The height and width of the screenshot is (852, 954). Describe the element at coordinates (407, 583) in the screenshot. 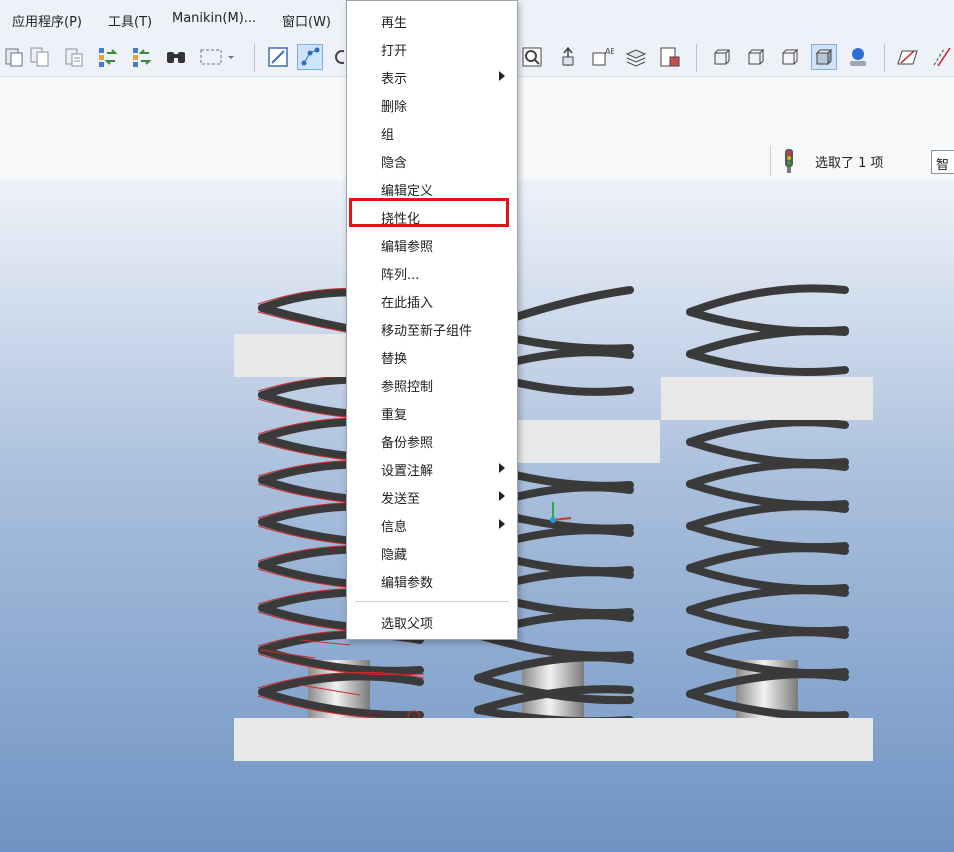

I see `menu-item-label: 编辑参数` at that location.